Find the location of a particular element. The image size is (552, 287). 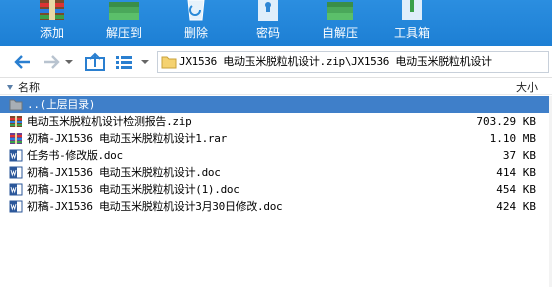

view-list-icon is located at coordinates (124, 62).